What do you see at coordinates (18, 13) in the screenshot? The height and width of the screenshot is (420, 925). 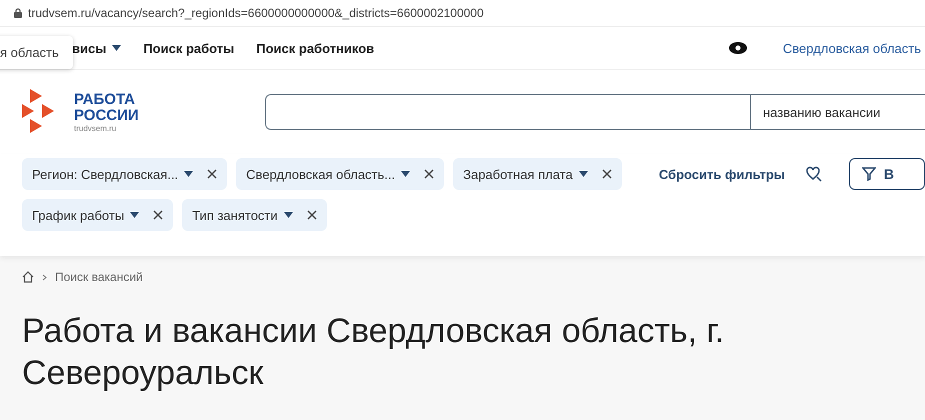 I see `lock-icon` at bounding box center [18, 13].